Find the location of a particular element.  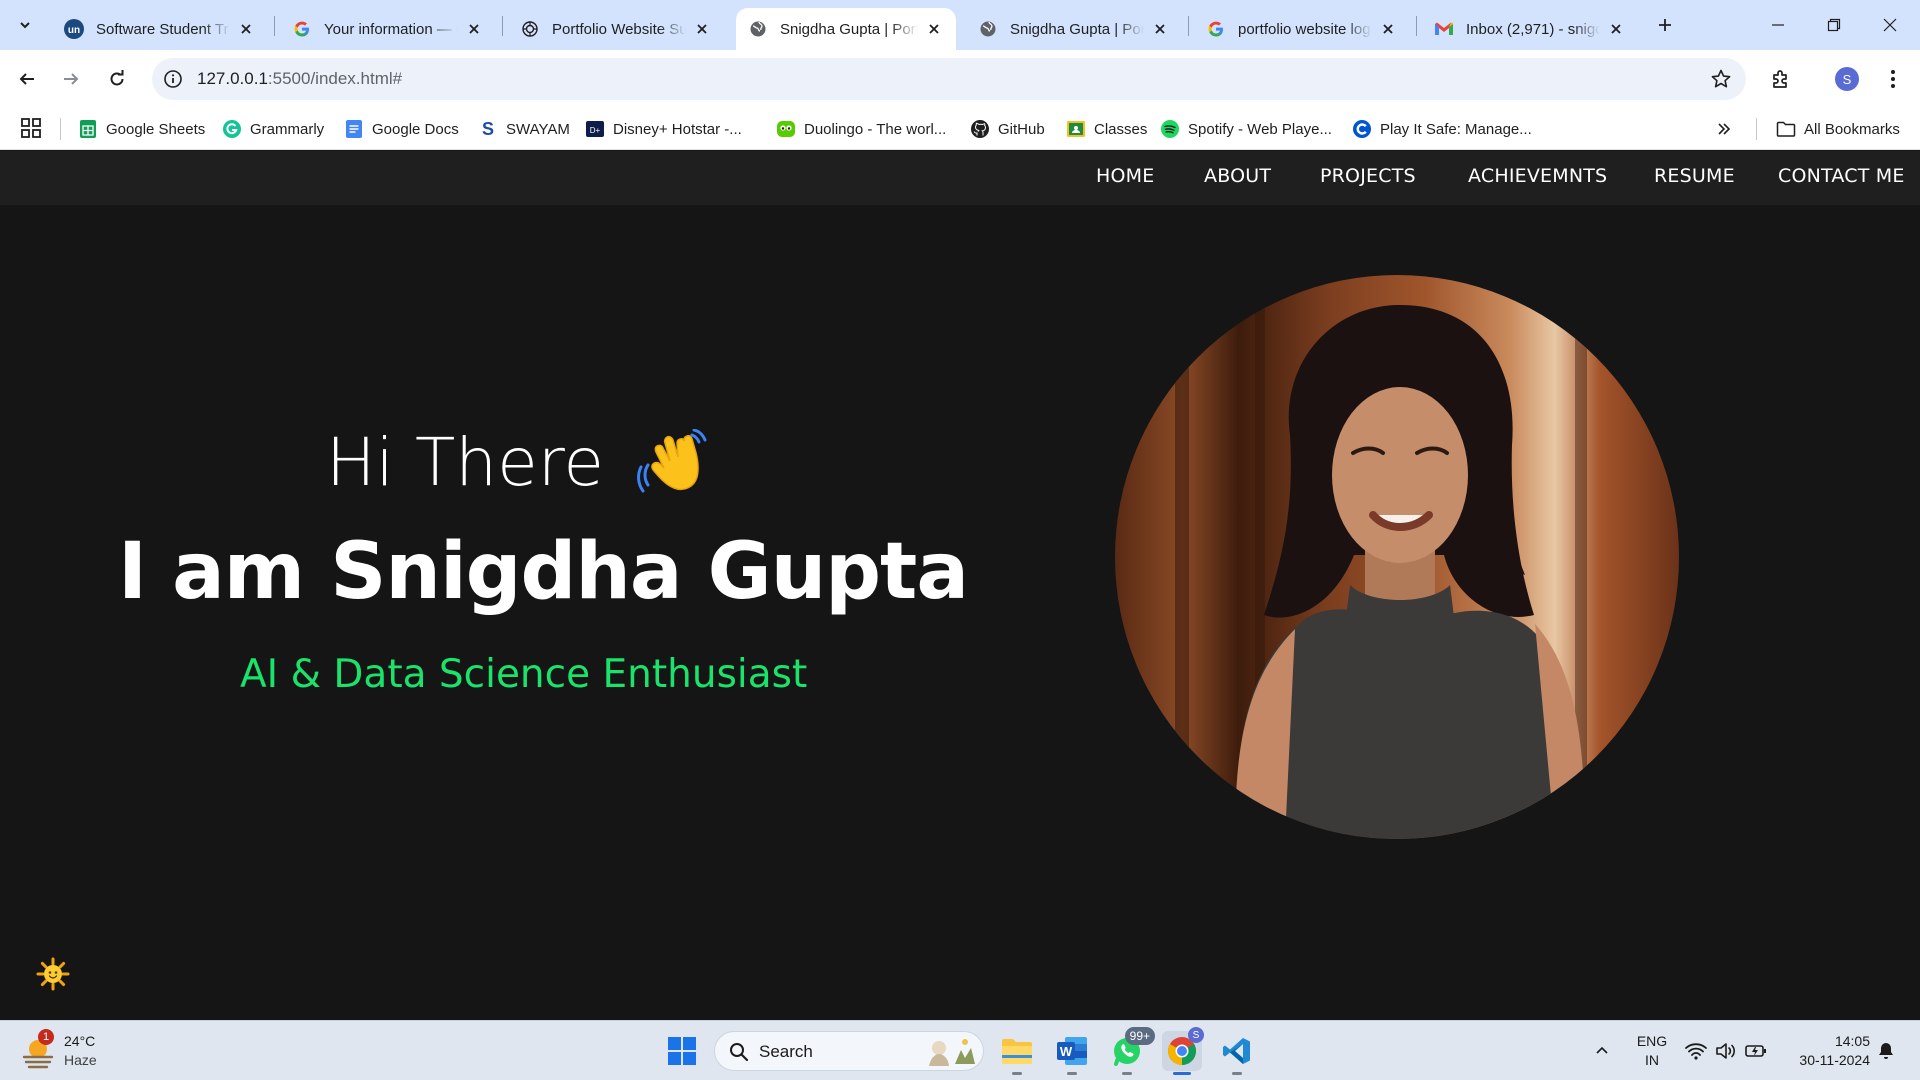

minimize-button is located at coordinates (1778, 25).